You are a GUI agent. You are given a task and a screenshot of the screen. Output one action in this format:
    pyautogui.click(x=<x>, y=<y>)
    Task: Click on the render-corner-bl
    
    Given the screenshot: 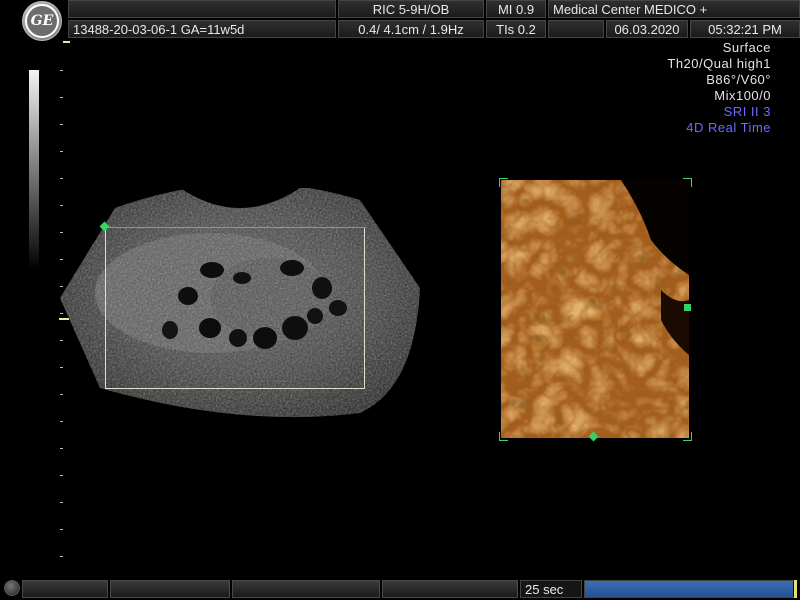 What is the action you would take?
    pyautogui.click(x=503, y=436)
    